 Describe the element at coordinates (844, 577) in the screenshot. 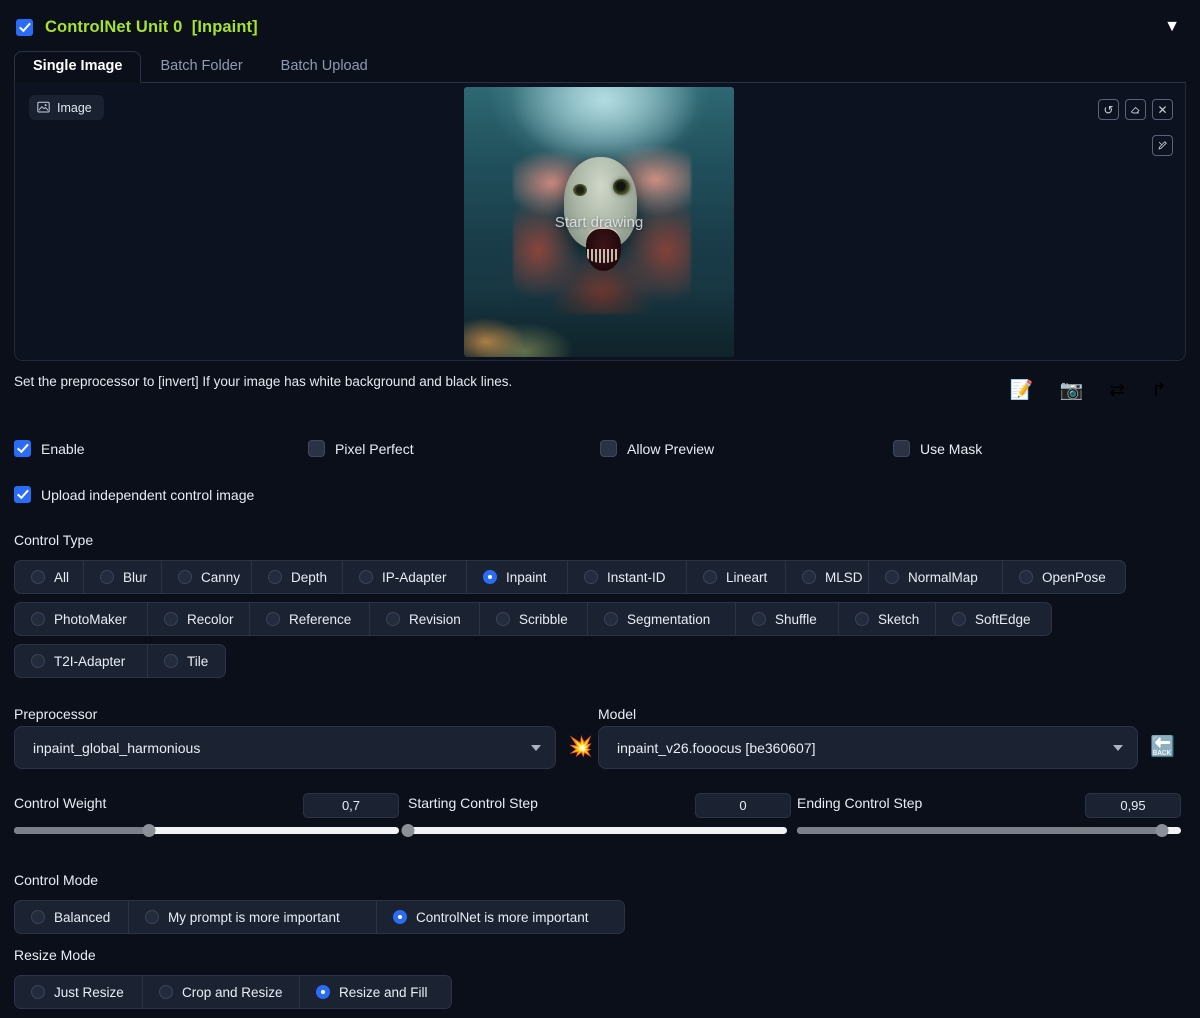

I see `control-type-option-label: MLSD` at that location.